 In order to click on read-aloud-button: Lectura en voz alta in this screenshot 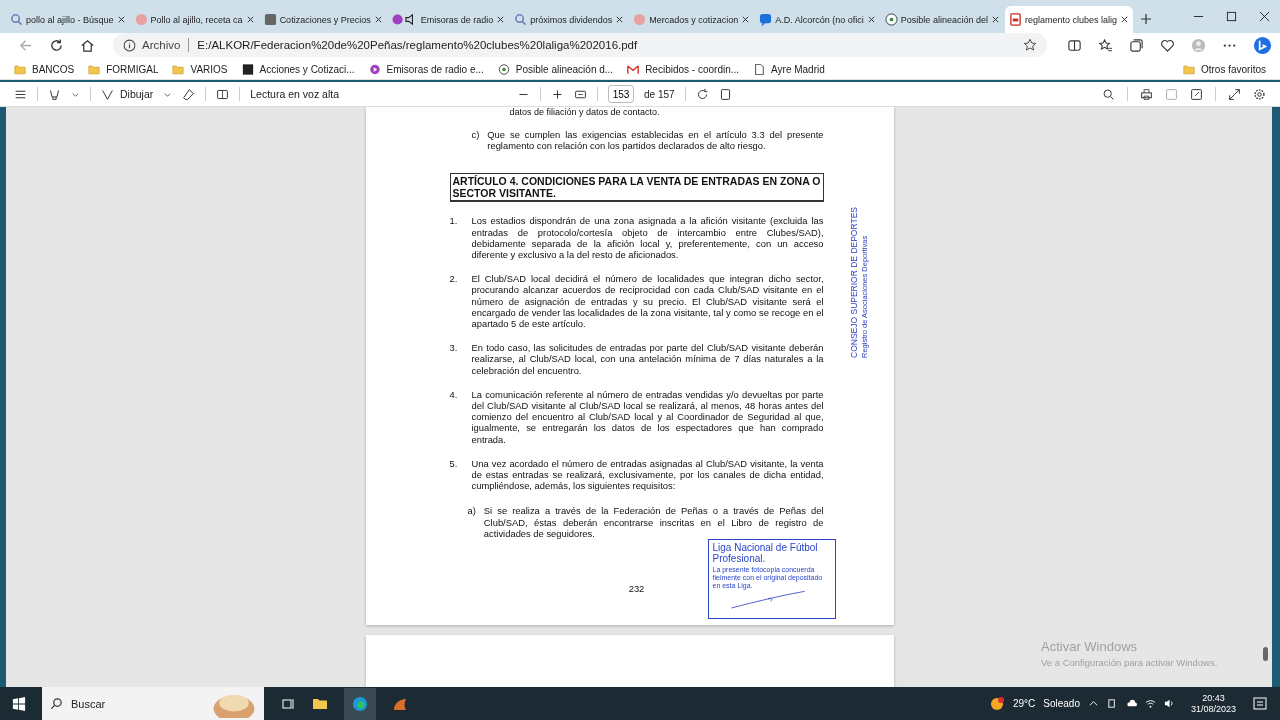, I will do `click(294, 94)`.